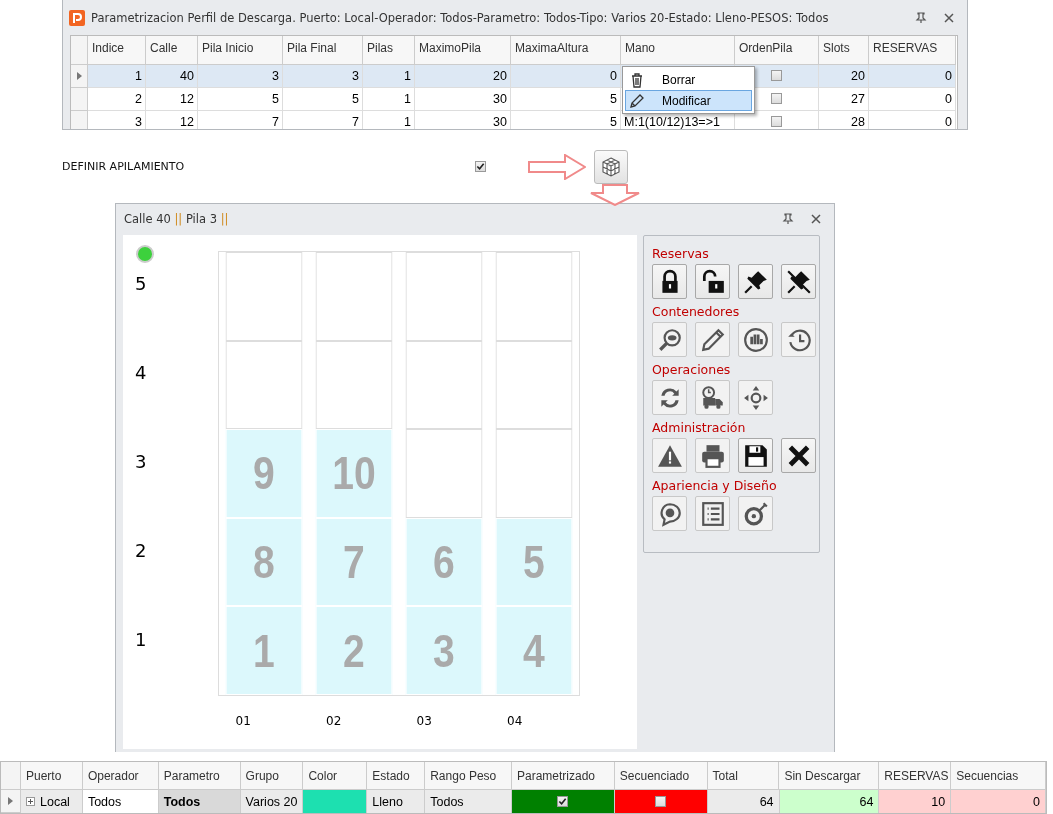  What do you see at coordinates (523, 801) in the screenshot?
I see `table-row: Local Todos Todos Varios 20 Lleno Todos 64 64 10 0` at bounding box center [523, 801].